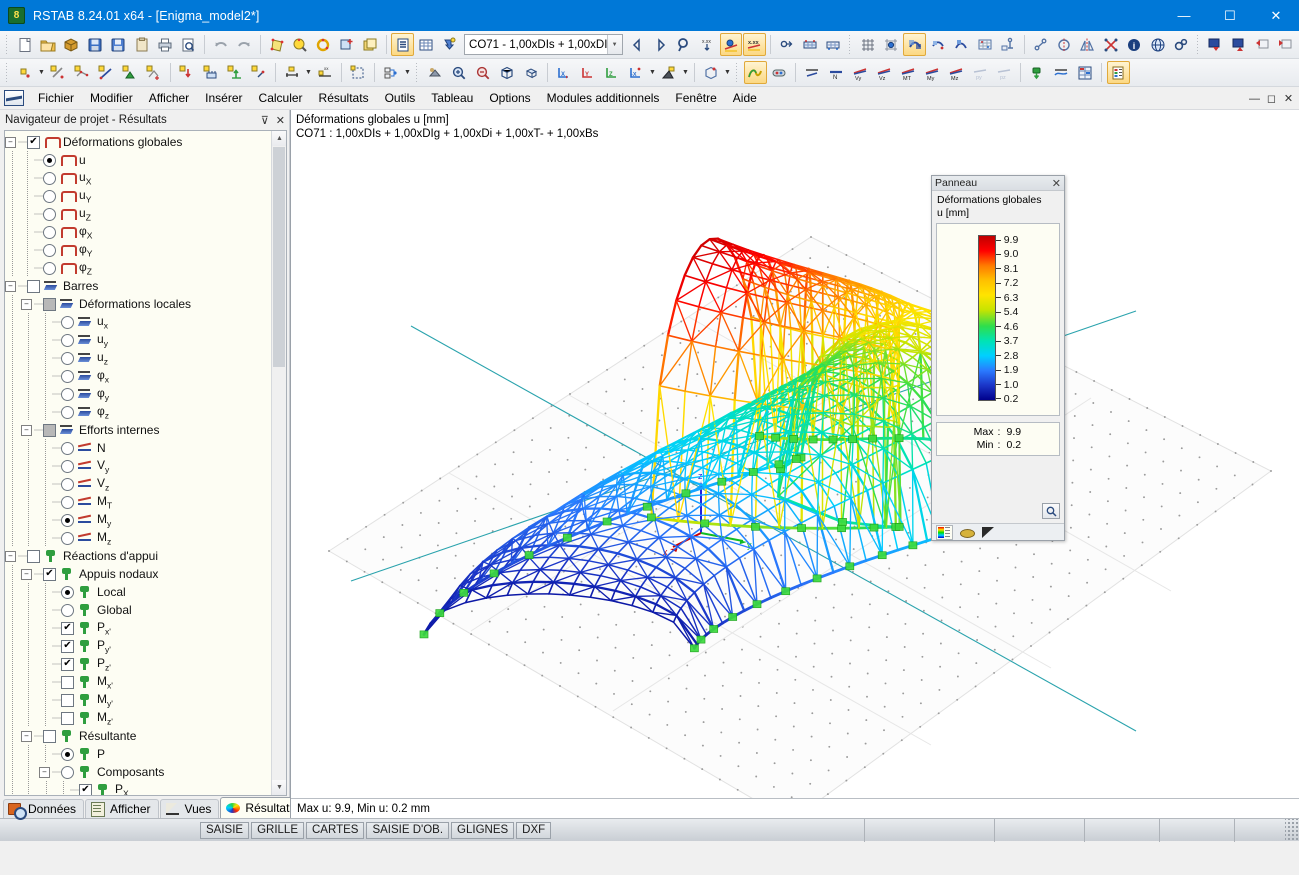 This screenshot has height=875, width=1299. Describe the element at coordinates (614, 44) in the screenshot. I see `chevron-down-icon: ▼` at that location.